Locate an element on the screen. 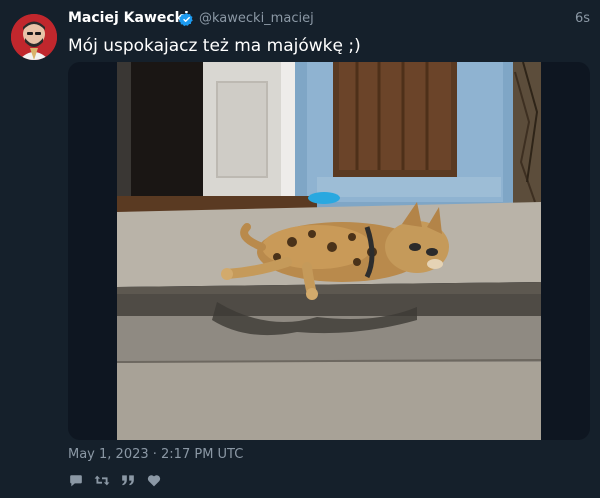 The image size is (600, 498). tweet-actions is located at coordinates (115, 480).